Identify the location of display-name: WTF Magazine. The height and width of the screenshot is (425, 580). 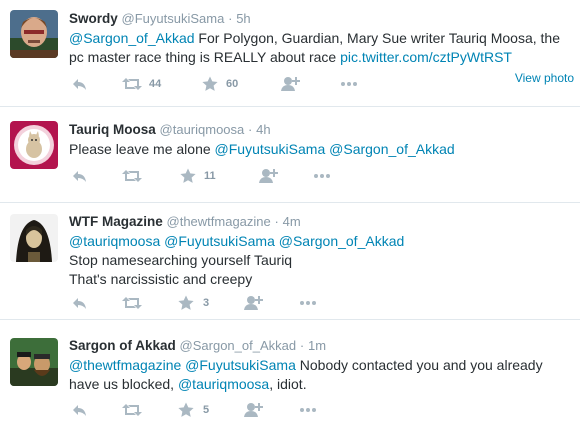
(116, 221).